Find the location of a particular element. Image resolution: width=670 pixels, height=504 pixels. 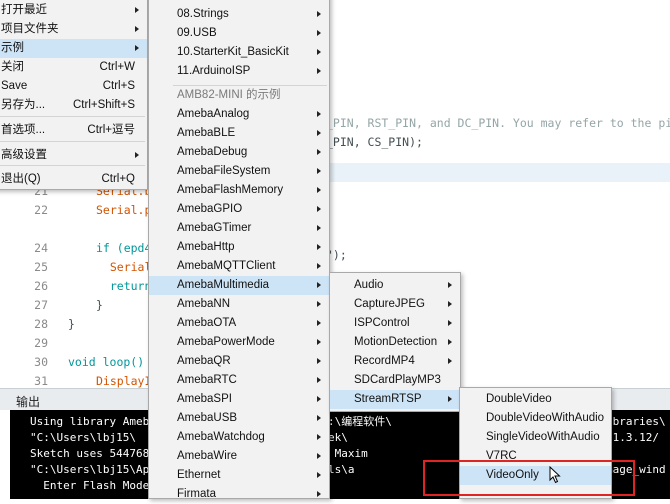

examples-menu-item: AmebaMultimedia is located at coordinates (239, 285).